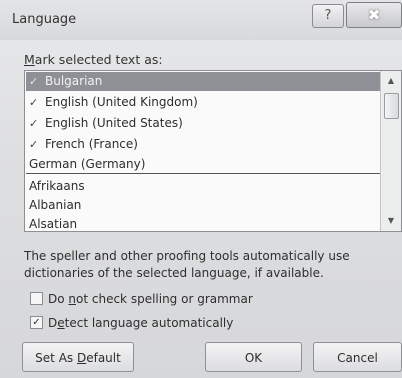 This screenshot has width=402, height=378. What do you see at coordinates (114, 123) in the screenshot?
I see `list-item-label: English (United States)` at bounding box center [114, 123].